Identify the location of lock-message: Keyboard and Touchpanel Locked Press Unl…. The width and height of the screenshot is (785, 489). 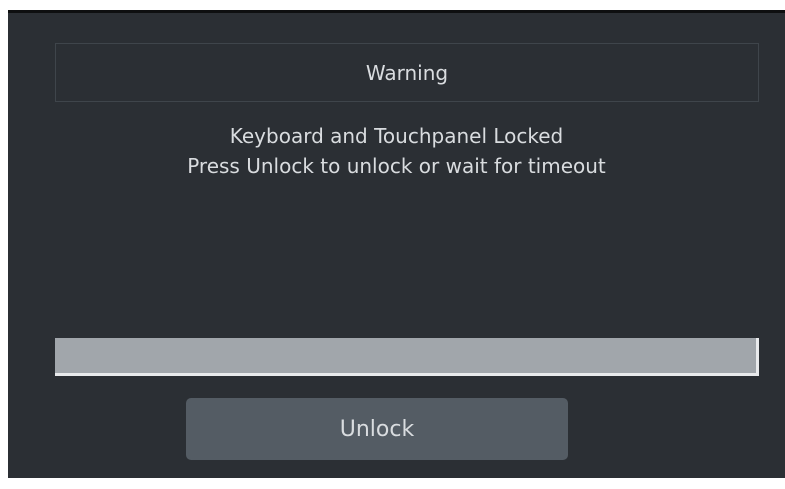
(396, 151).